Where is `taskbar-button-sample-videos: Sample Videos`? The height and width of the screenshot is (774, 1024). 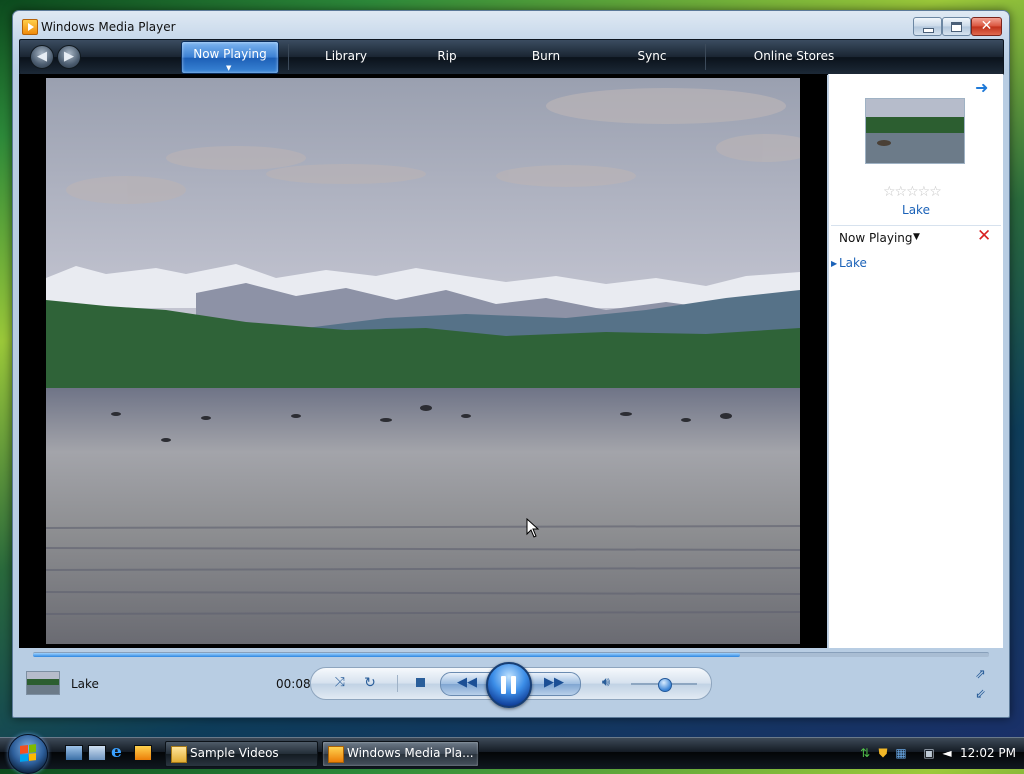 taskbar-button-sample-videos: Sample Videos is located at coordinates (241, 754).